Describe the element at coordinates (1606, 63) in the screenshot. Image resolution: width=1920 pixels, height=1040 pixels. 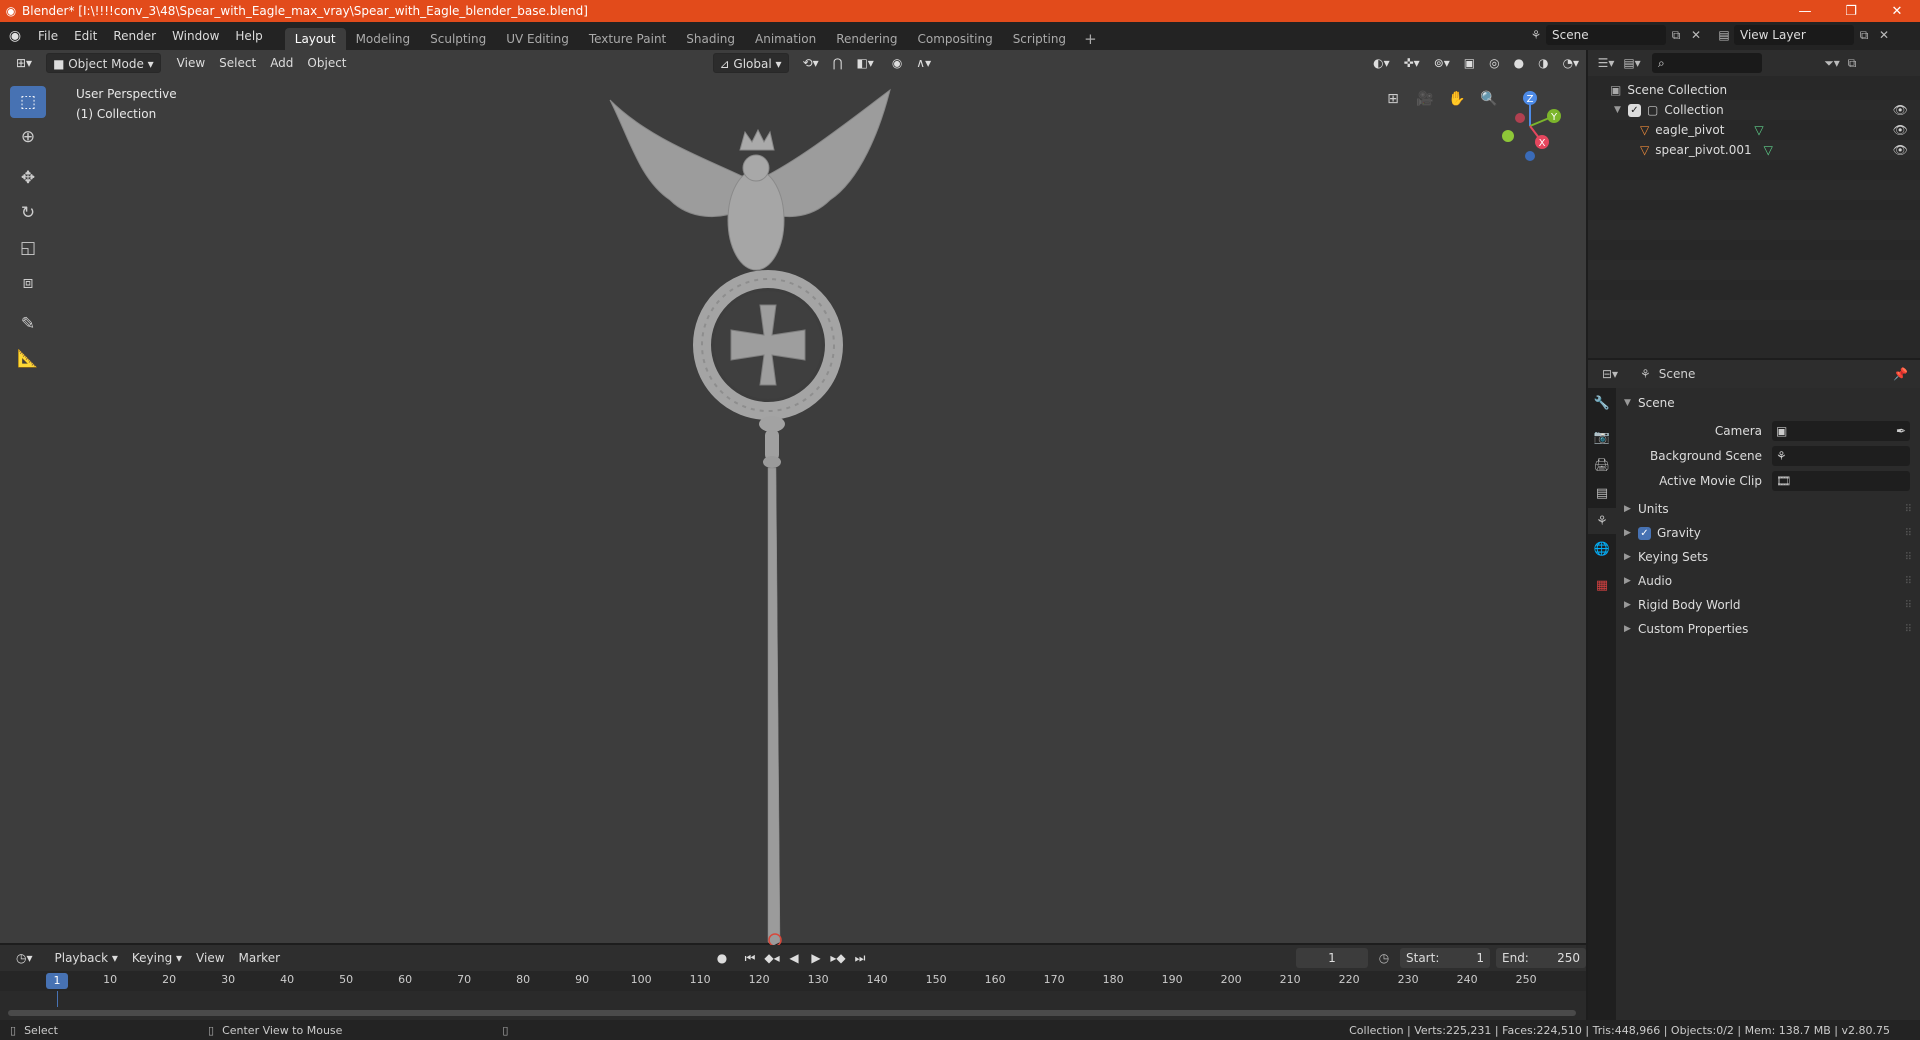
I see `outliner-editor-type-icon: ☰▾` at that location.